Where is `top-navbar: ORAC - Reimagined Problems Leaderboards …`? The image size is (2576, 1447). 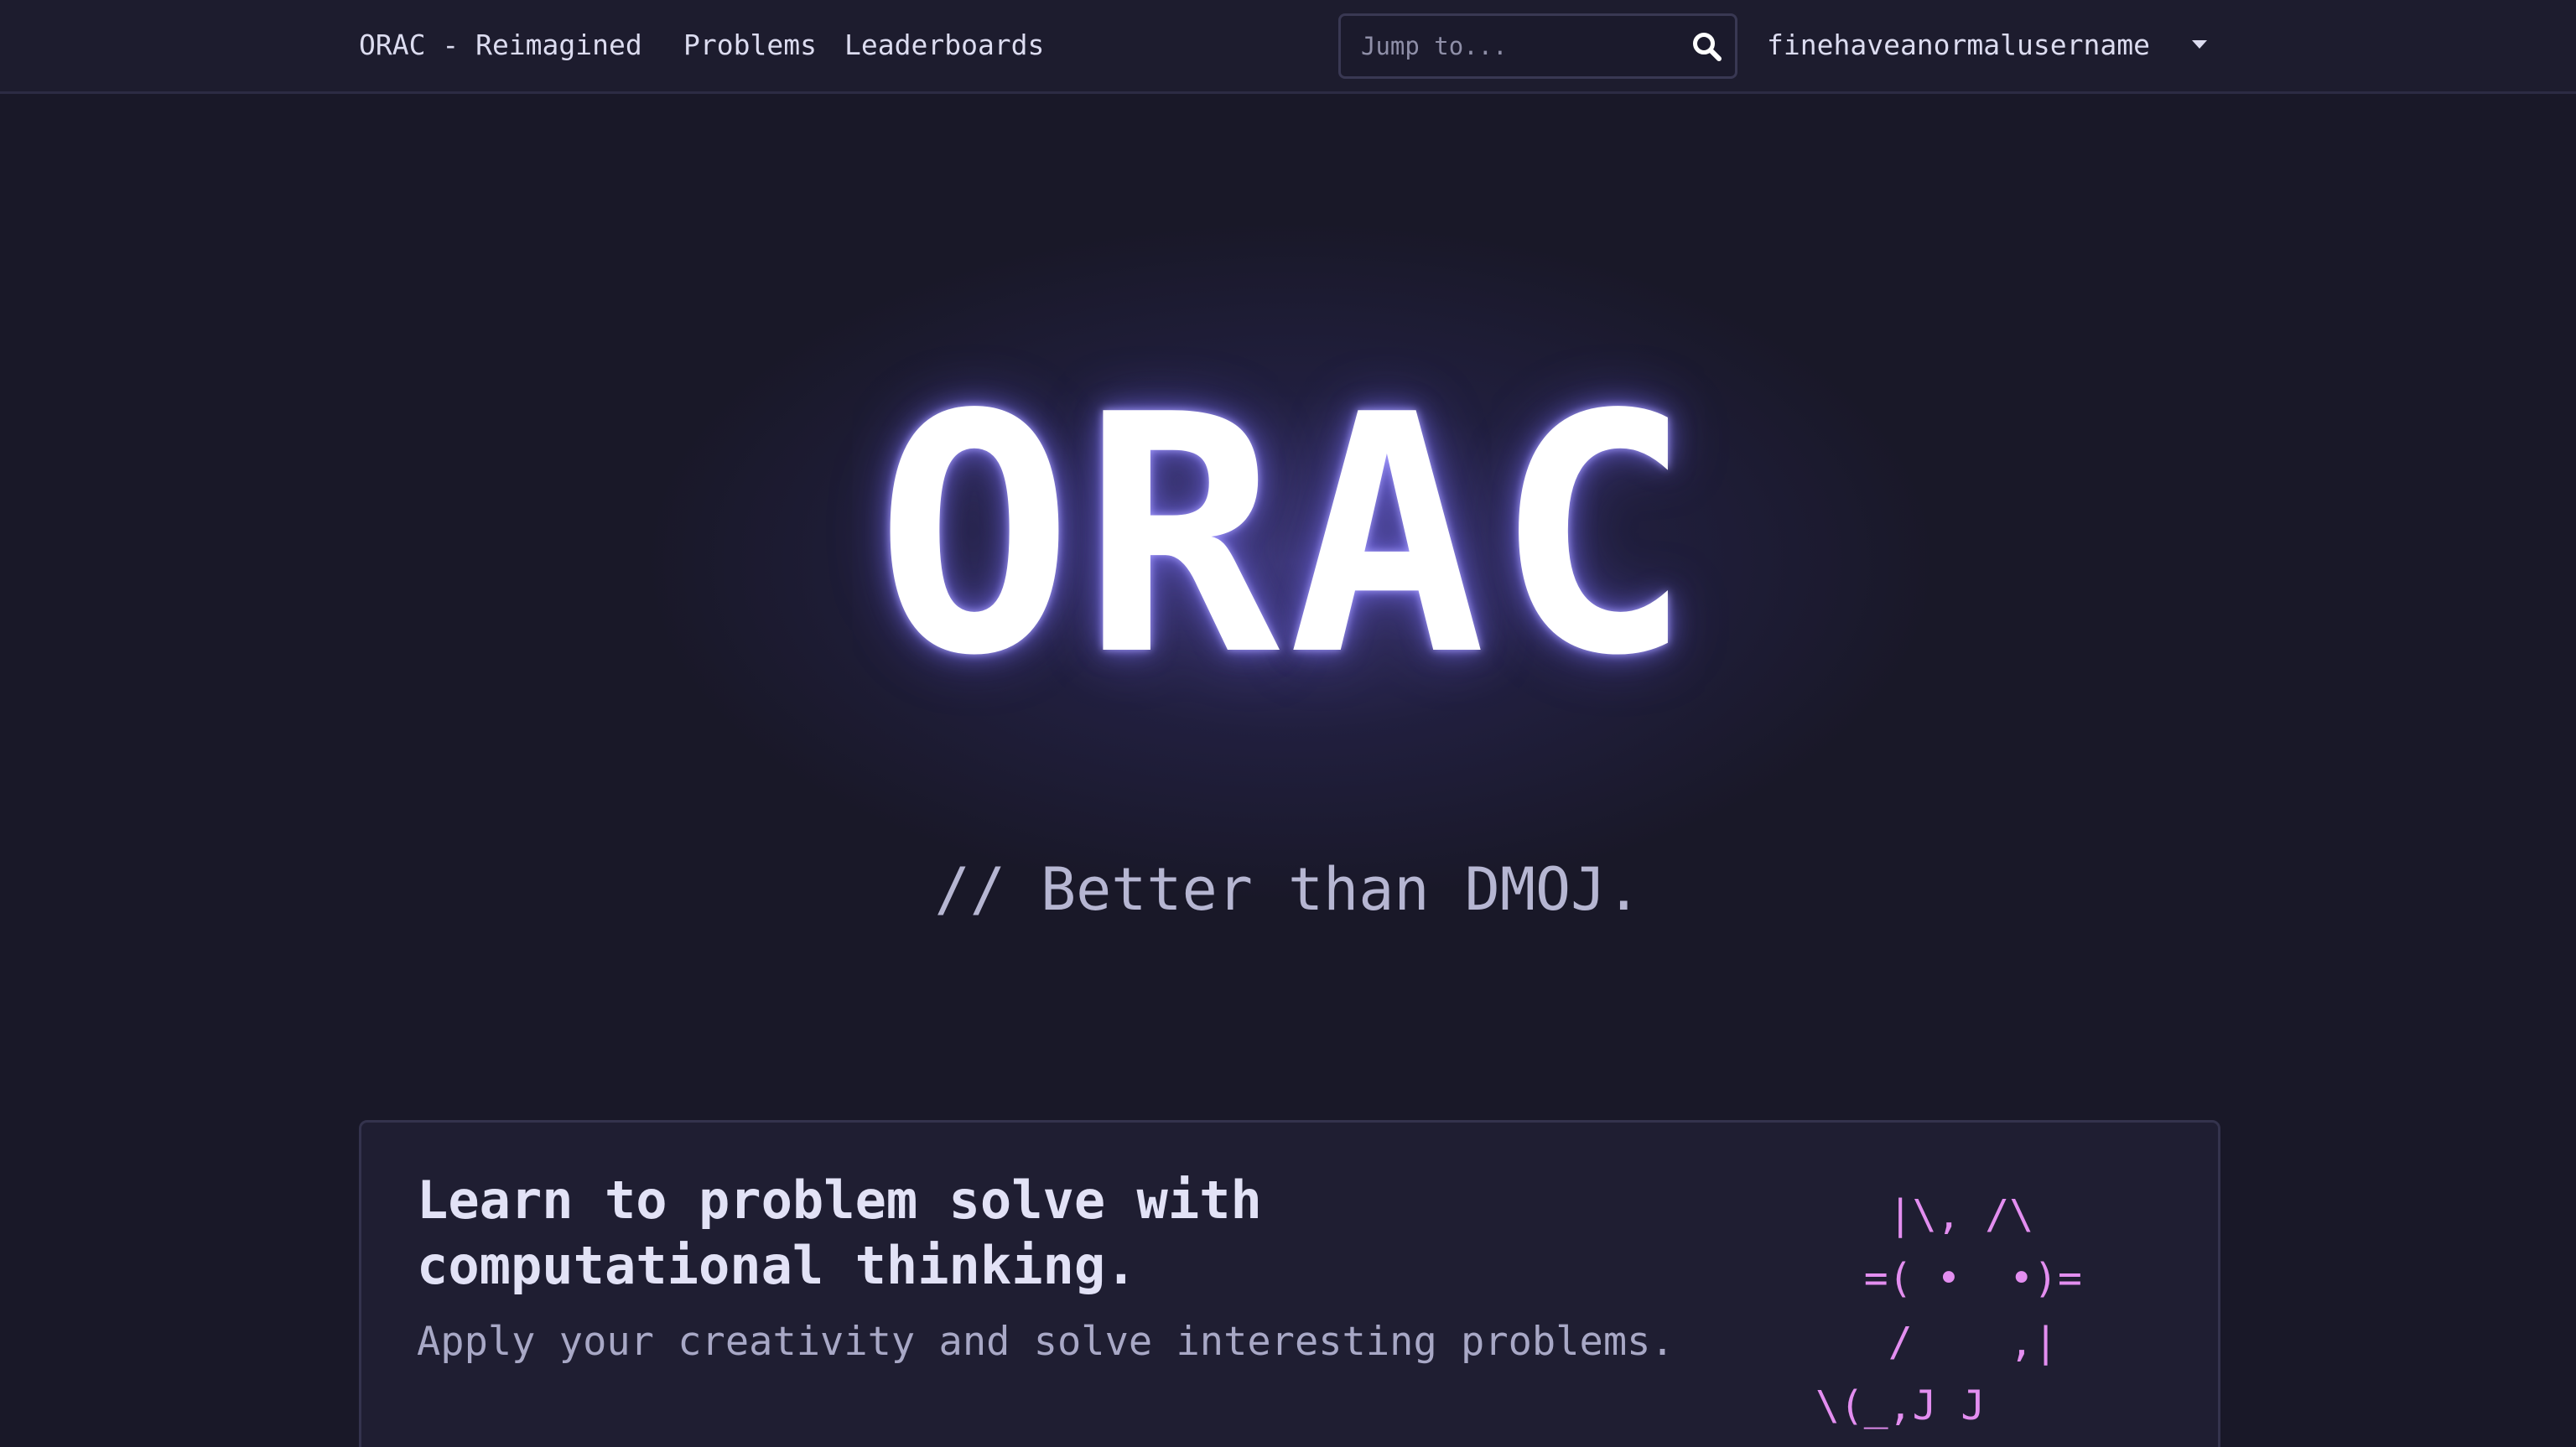 top-navbar: ORAC - Reimagined Problems Leaderboards … is located at coordinates (1288, 47).